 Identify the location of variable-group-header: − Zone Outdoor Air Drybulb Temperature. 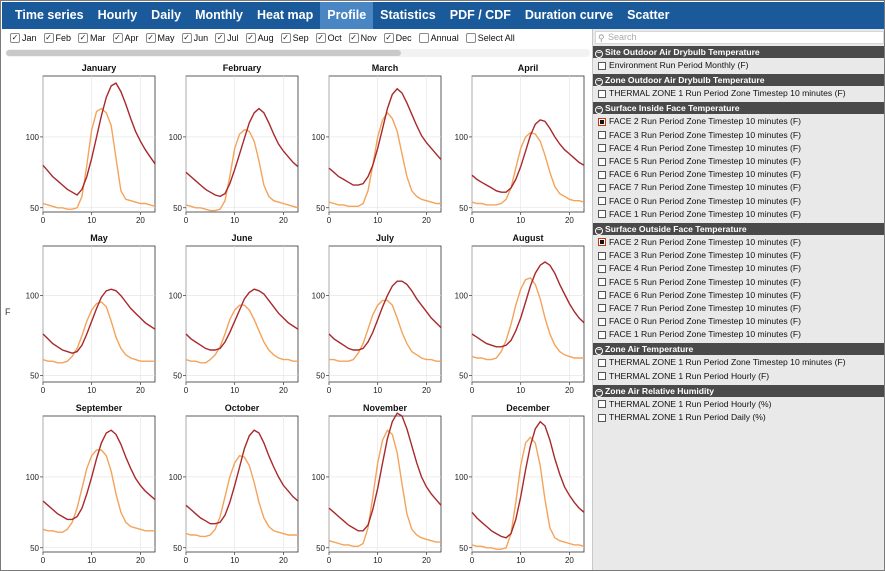
(738, 80).